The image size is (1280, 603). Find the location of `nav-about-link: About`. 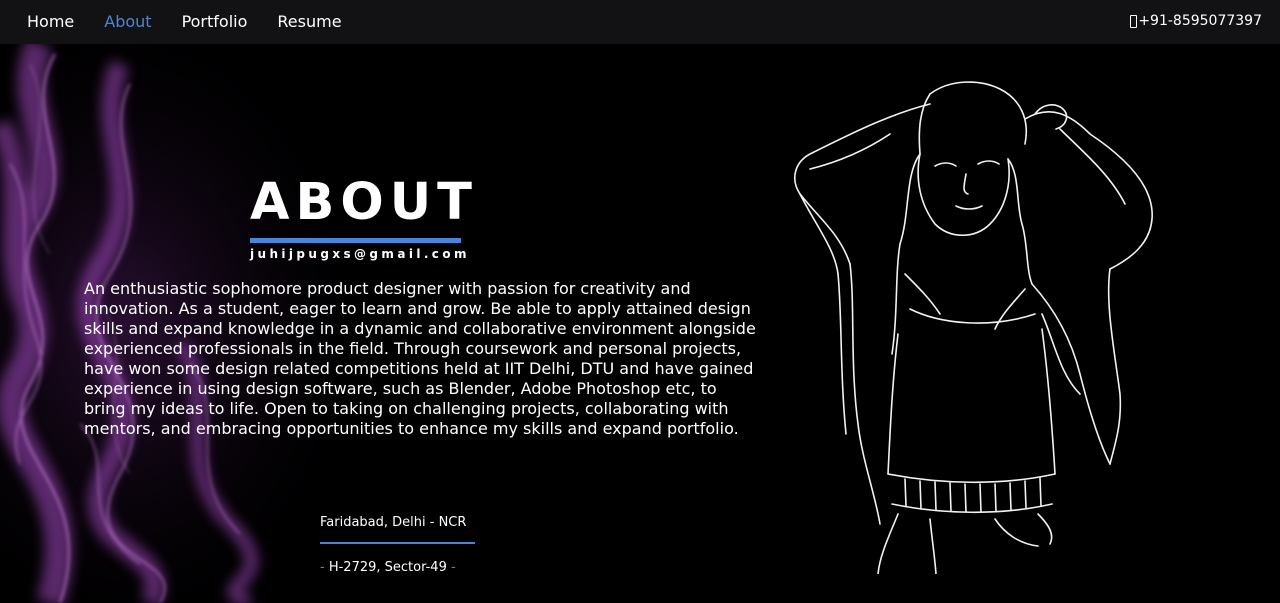

nav-about-link: About is located at coordinates (127, 22).